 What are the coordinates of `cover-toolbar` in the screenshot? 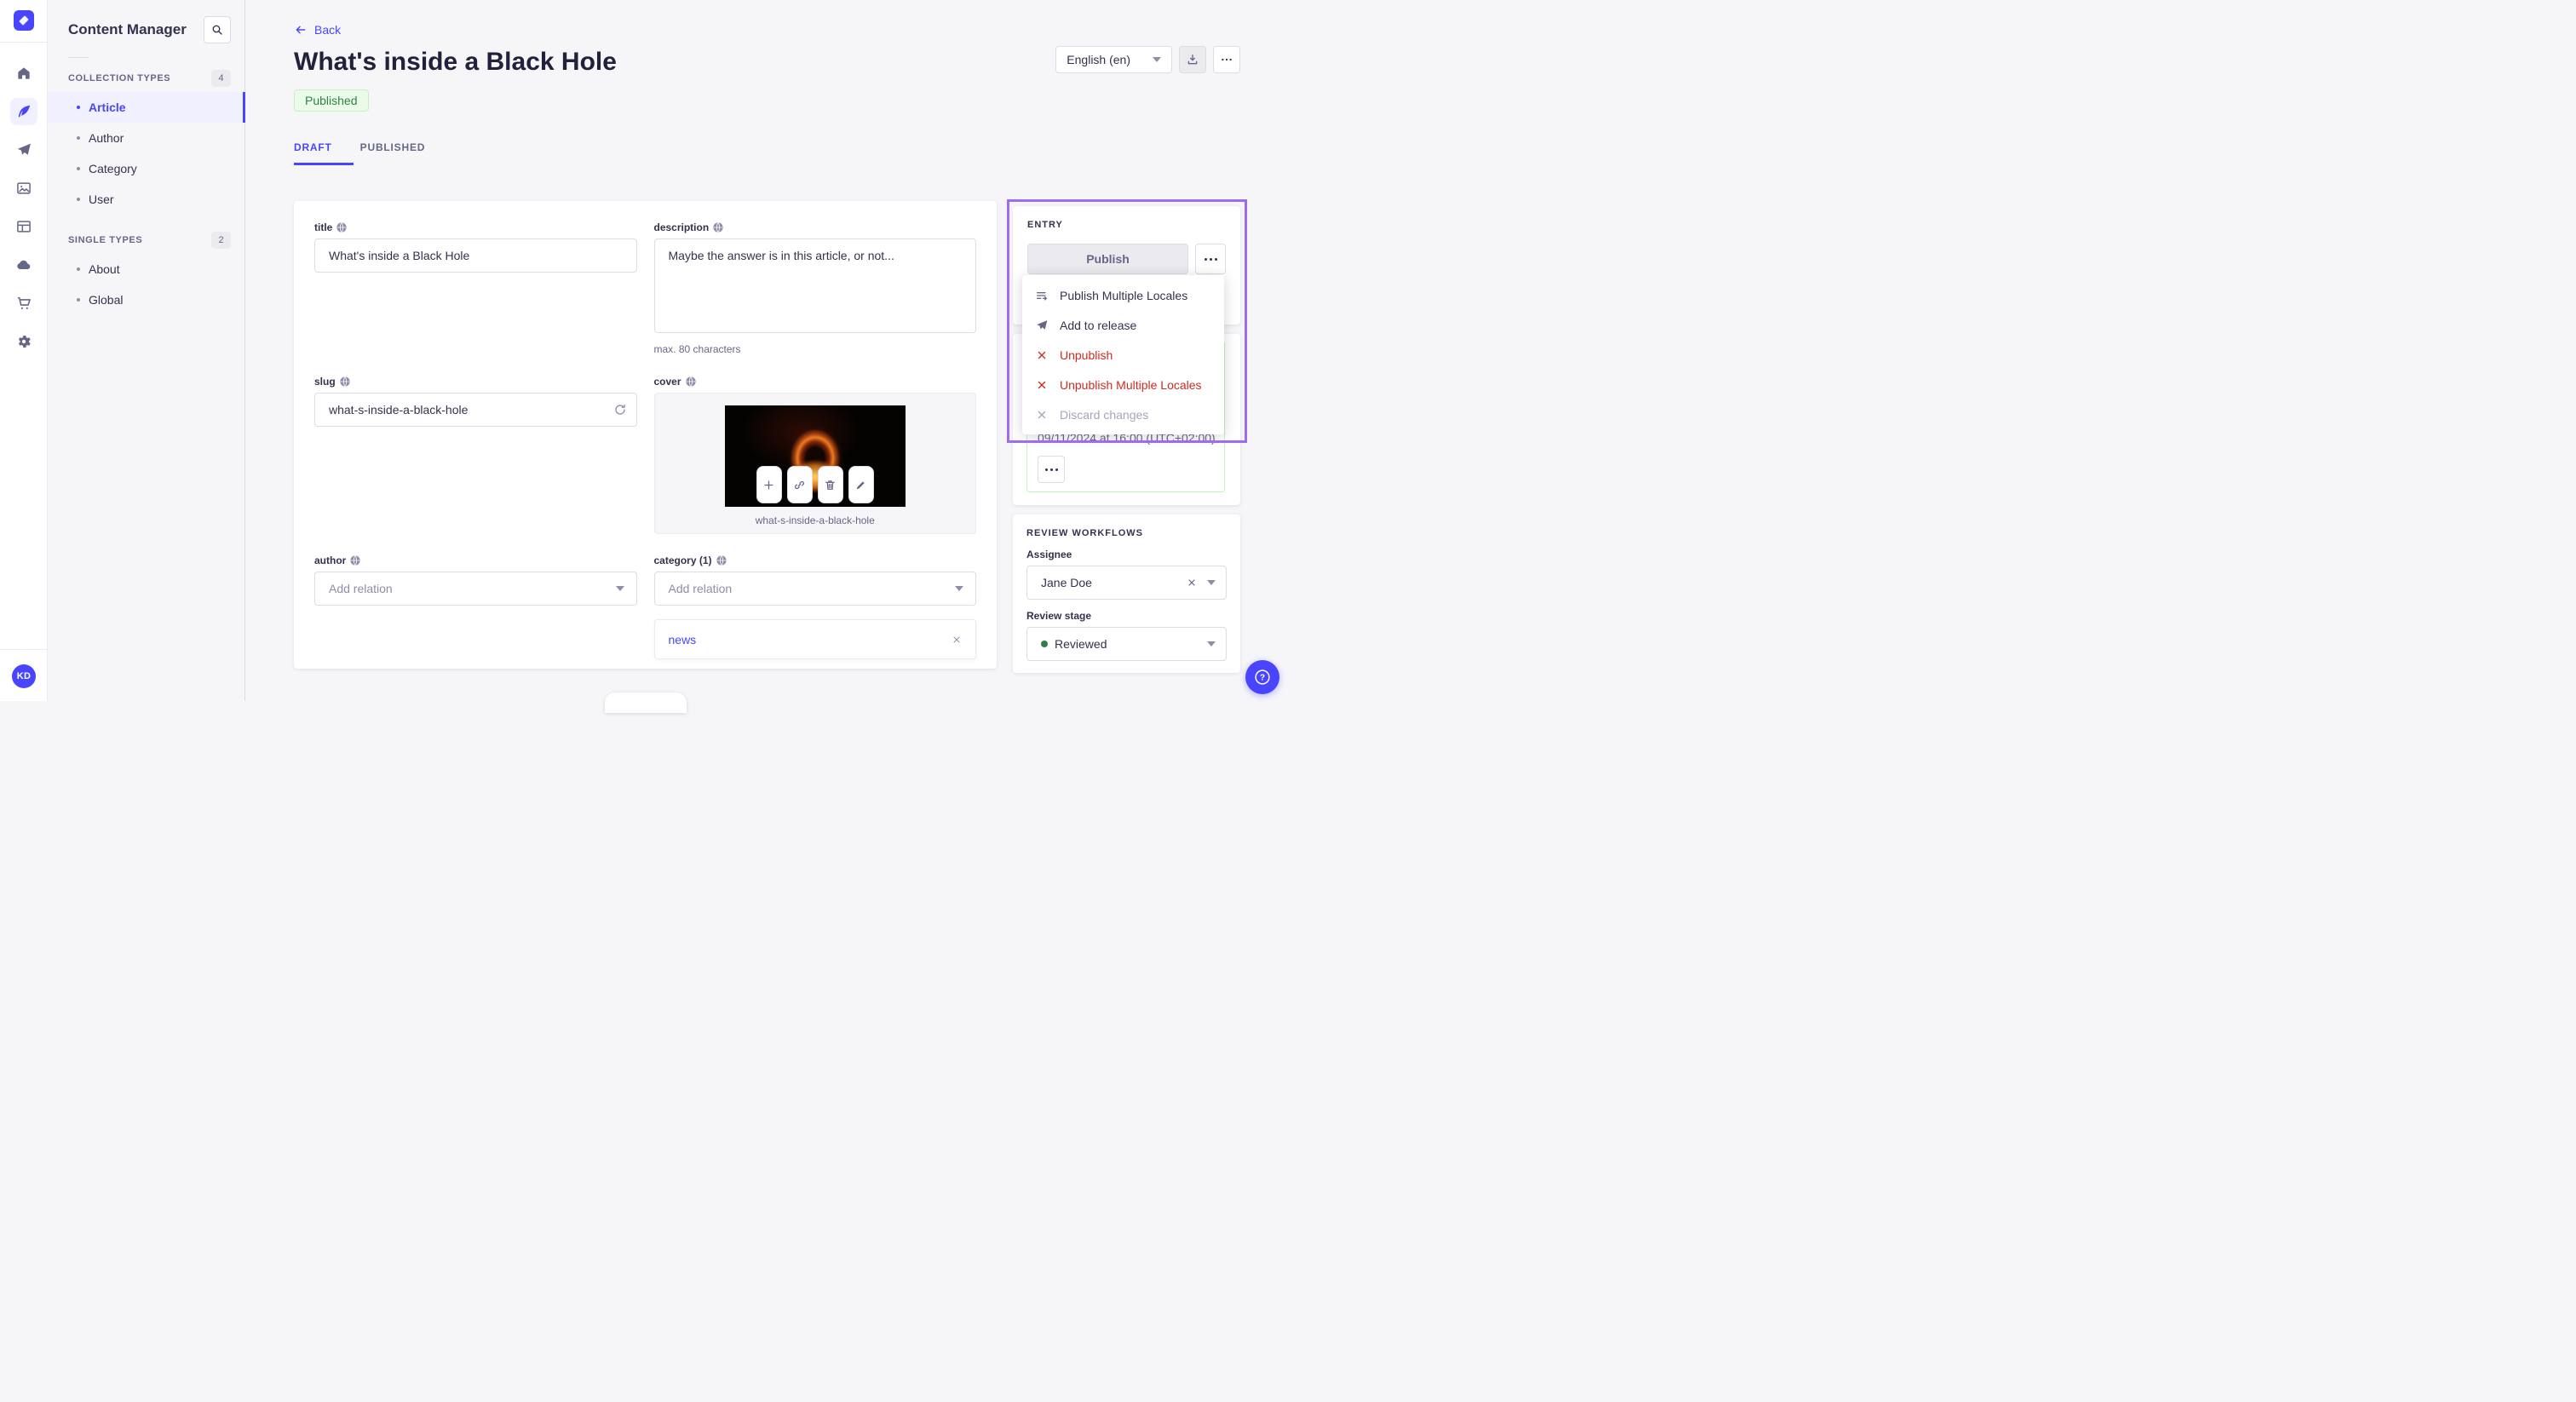 It's located at (815, 485).